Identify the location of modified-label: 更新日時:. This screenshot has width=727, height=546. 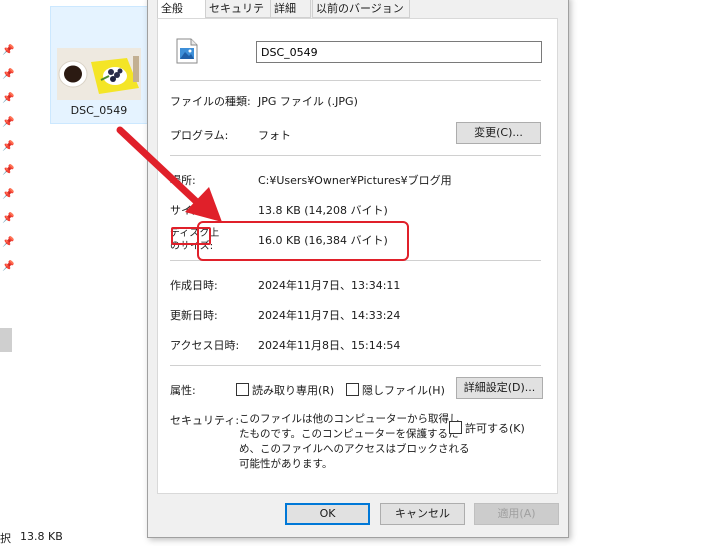
(194, 315).